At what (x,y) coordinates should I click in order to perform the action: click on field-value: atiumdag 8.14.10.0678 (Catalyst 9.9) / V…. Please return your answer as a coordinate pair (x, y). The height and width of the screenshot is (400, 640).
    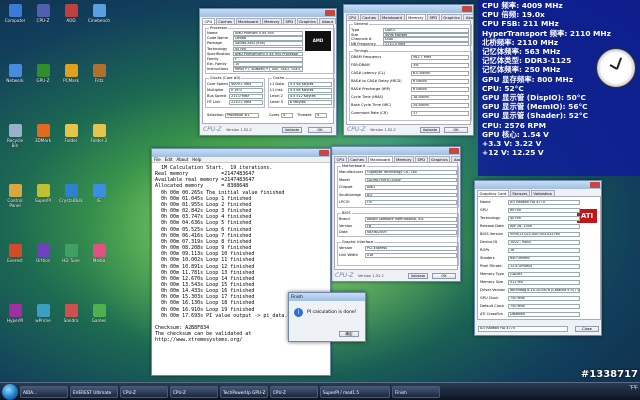
    Looking at the image, I should click on (544, 290).